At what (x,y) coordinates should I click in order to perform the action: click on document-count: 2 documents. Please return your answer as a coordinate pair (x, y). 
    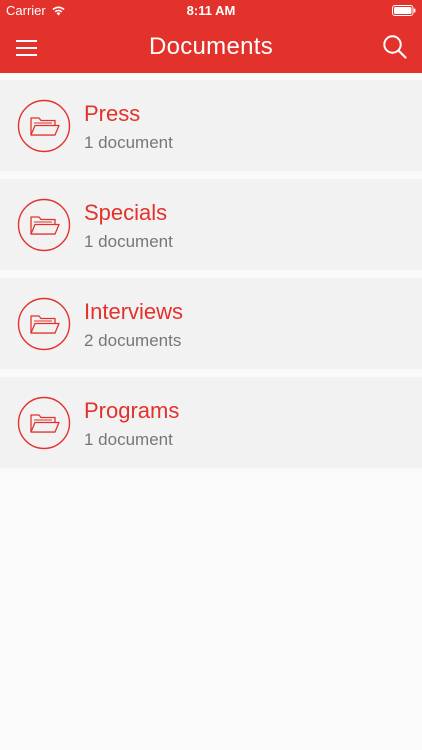
    Looking at the image, I should click on (133, 340).